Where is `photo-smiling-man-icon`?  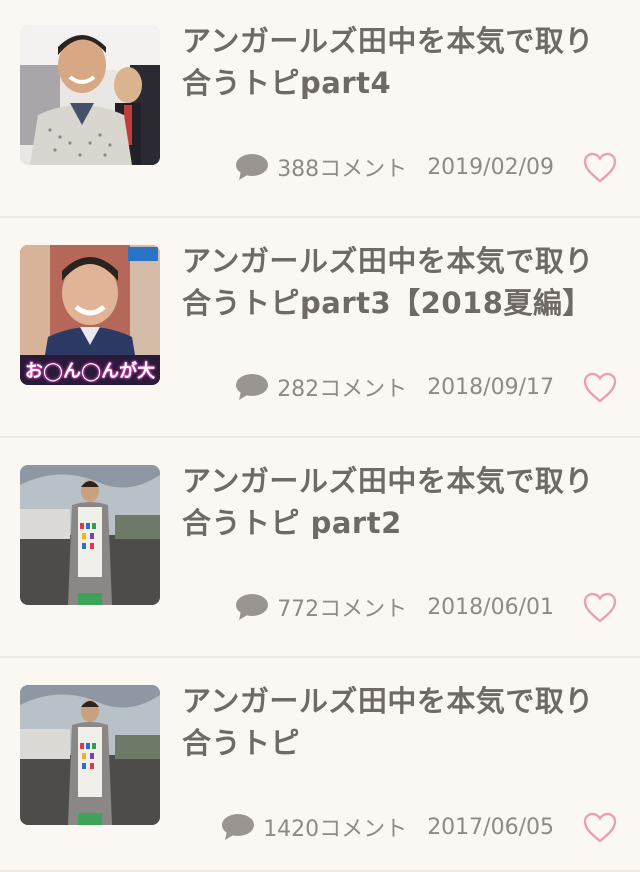
photo-smiling-man-icon is located at coordinates (90, 95).